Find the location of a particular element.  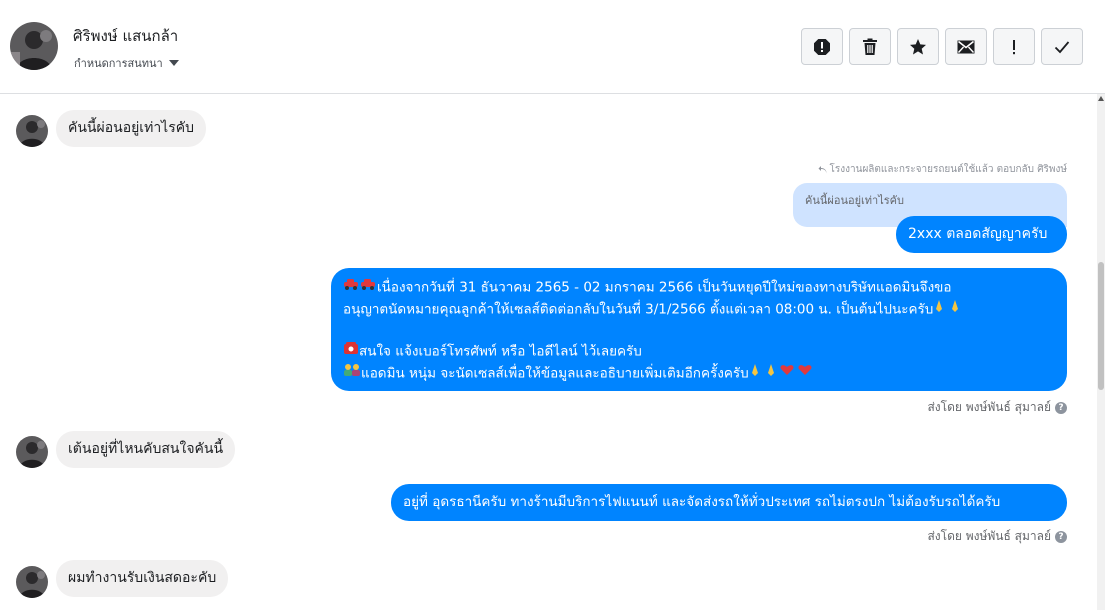

pray-emoji-icon is located at coordinates (949, 309).